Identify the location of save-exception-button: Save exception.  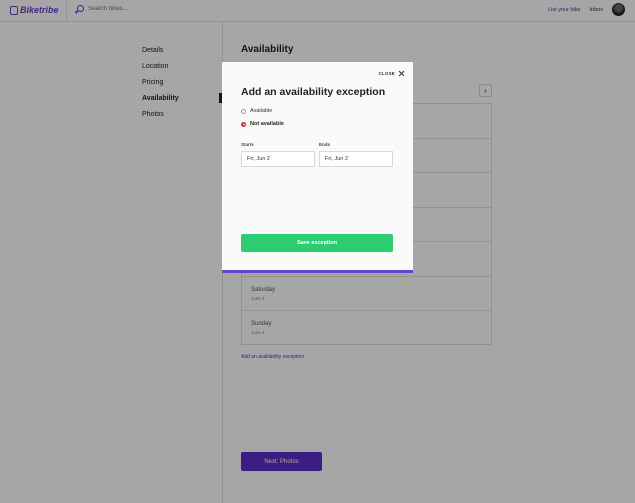
(317, 243).